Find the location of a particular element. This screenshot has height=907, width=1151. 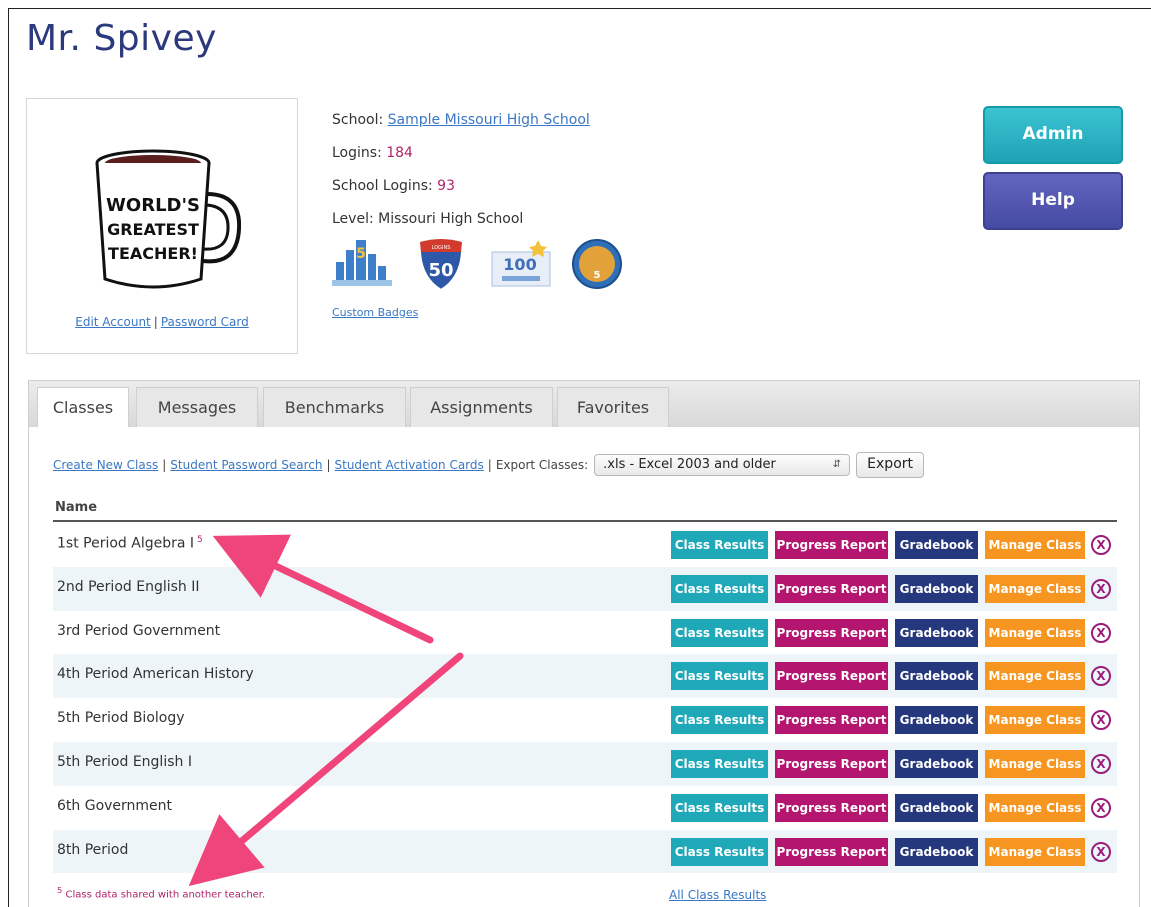

level-value: Missouri High School is located at coordinates (451, 219).